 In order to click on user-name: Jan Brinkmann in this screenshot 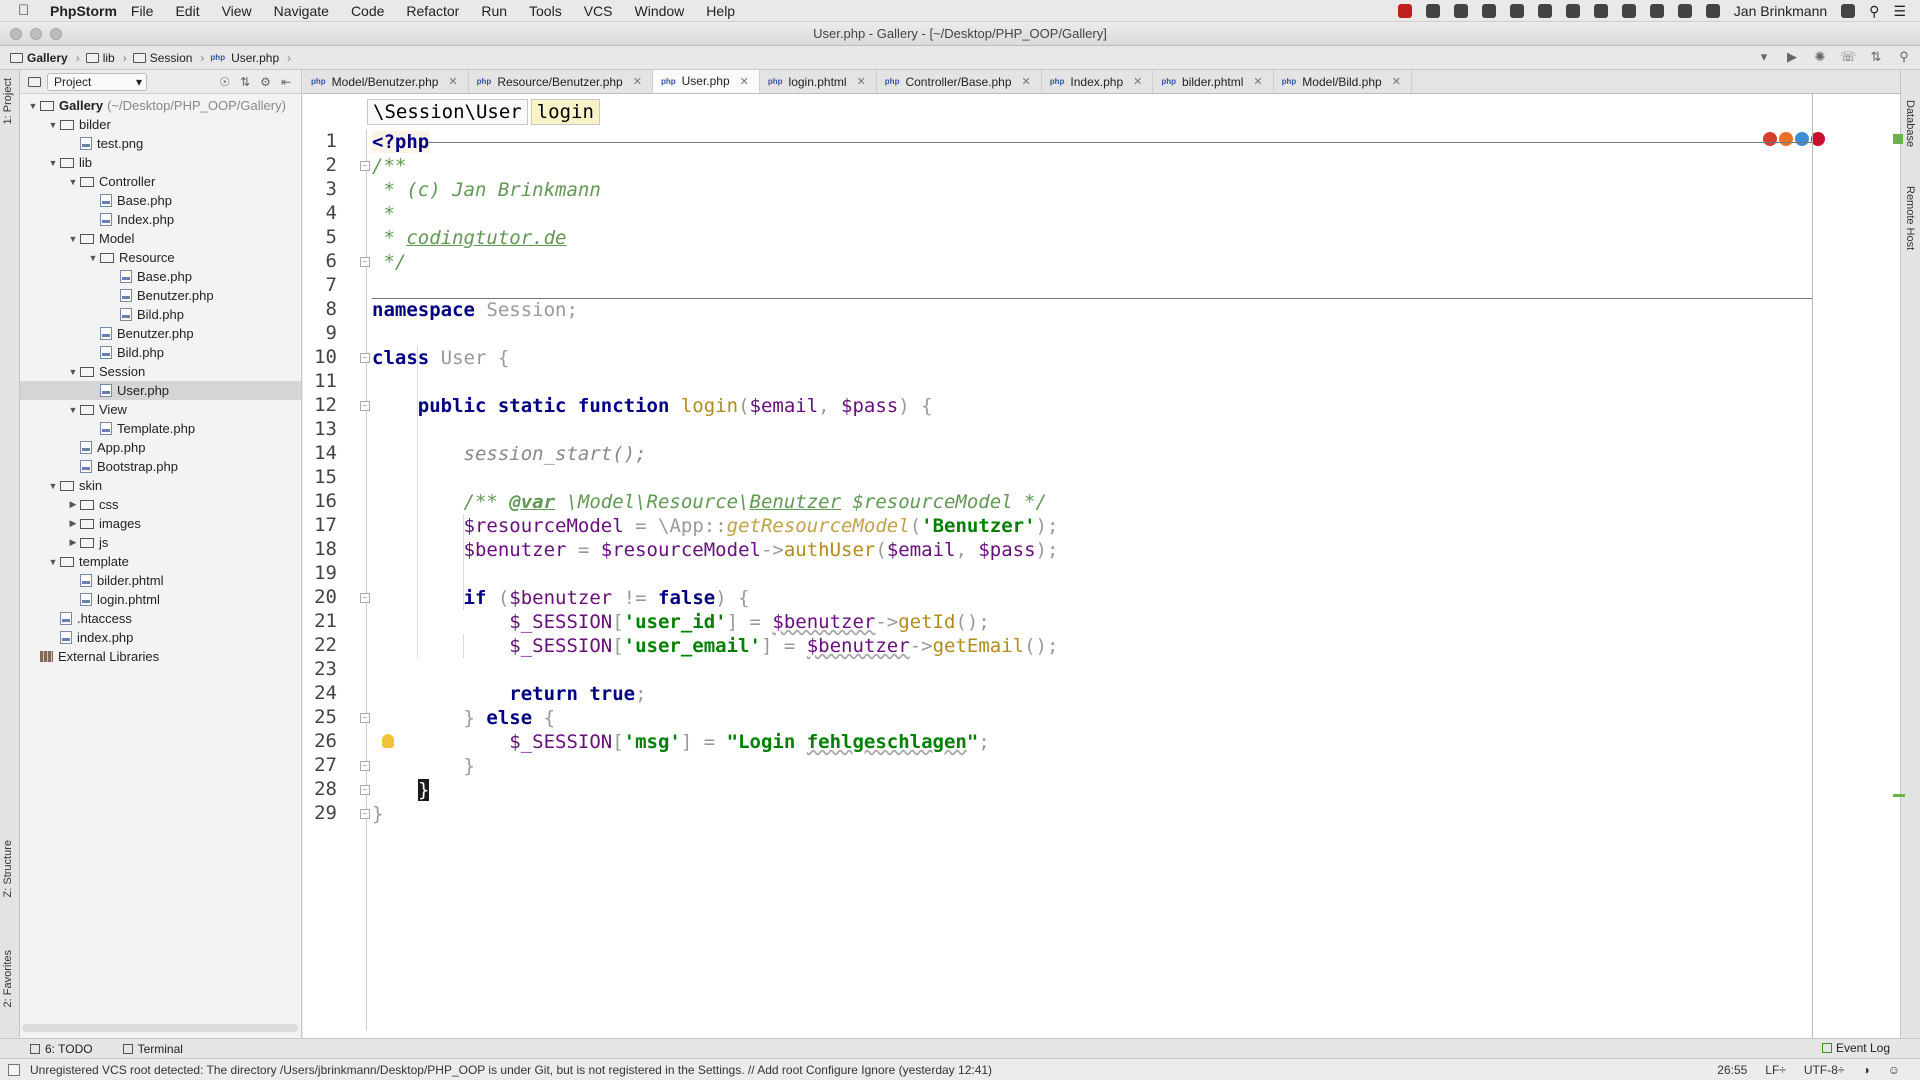, I will do `click(1780, 11)`.